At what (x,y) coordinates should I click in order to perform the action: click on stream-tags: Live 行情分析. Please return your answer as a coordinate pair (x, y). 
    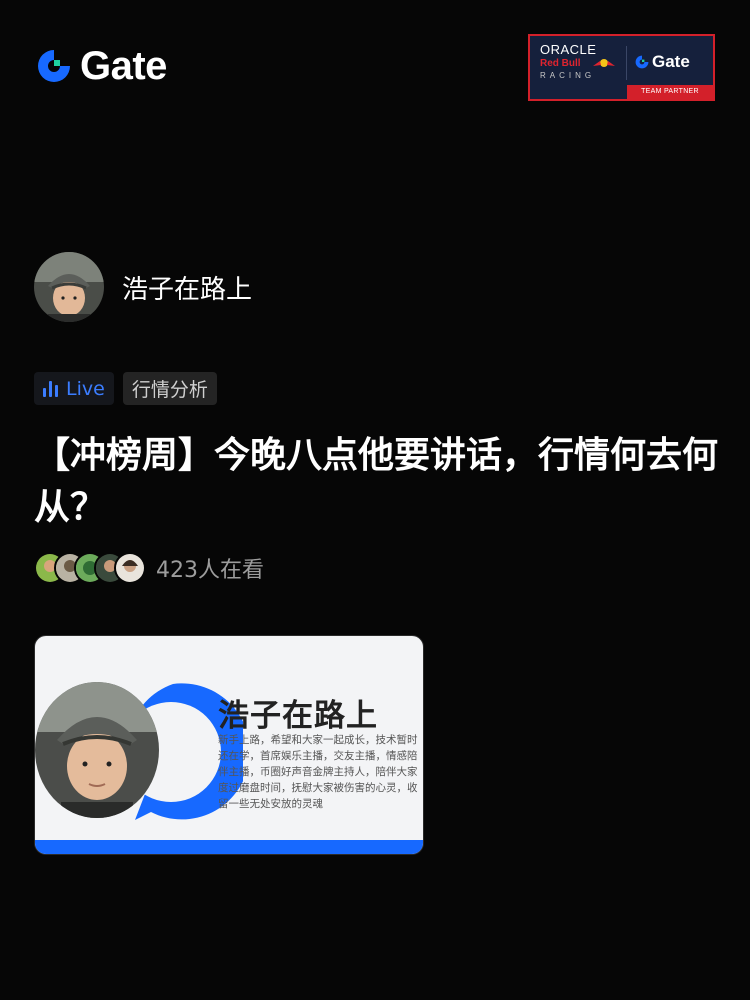
    Looking at the image, I should click on (125, 388).